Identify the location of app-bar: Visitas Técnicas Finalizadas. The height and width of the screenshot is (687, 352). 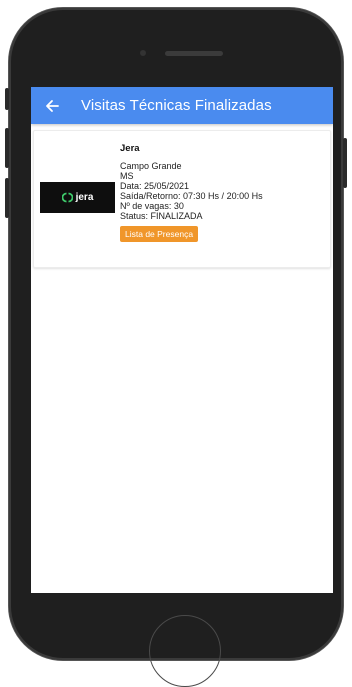
(182, 105).